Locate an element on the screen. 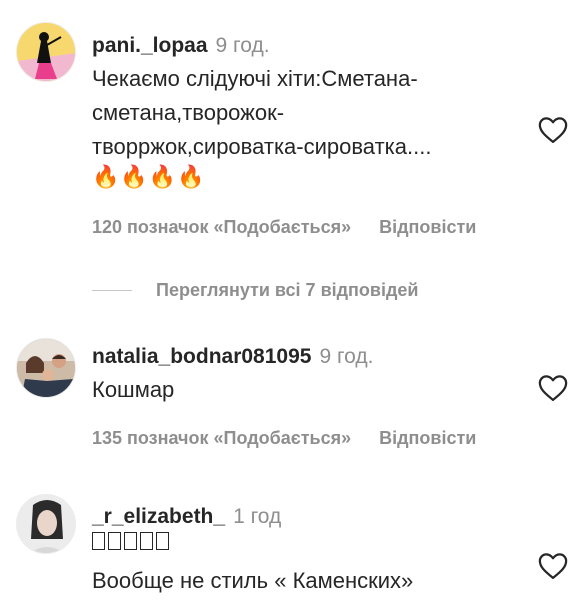  view-replies: Переглянути всі 7 відповідей is located at coordinates (255, 290).